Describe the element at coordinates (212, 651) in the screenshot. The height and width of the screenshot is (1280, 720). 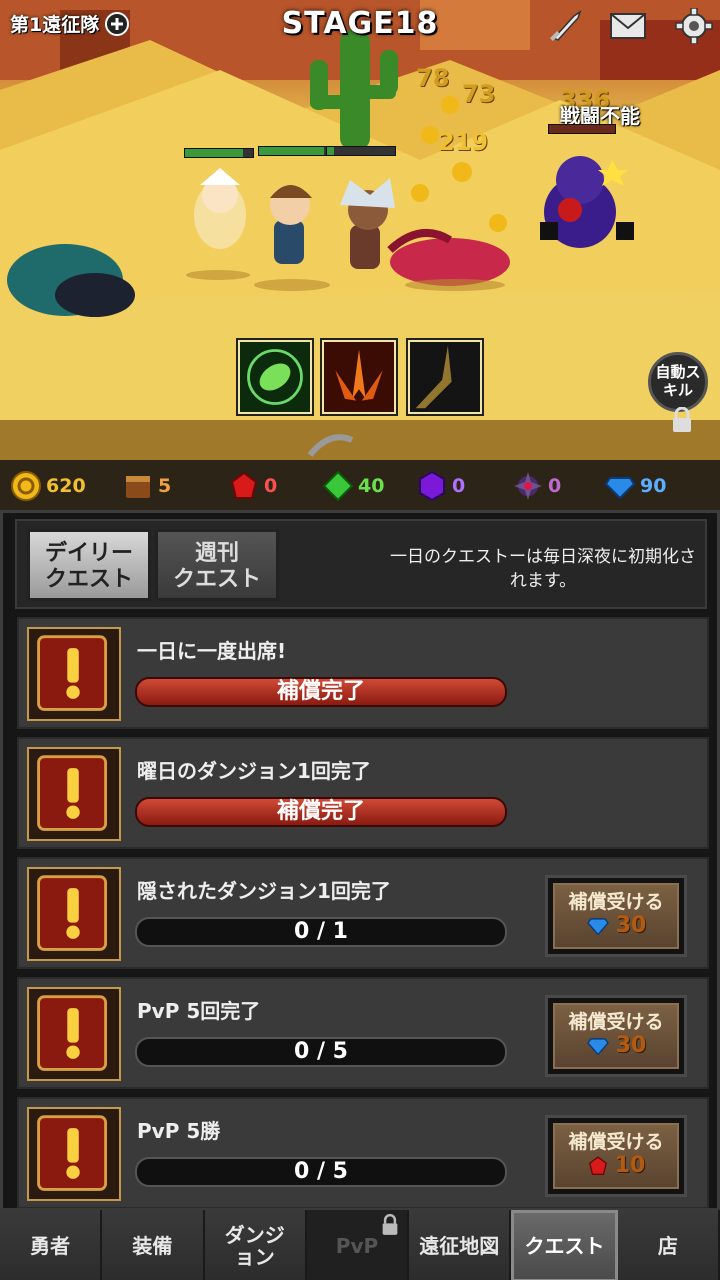
I see `quest-title: 一日に一度出席!` at that location.